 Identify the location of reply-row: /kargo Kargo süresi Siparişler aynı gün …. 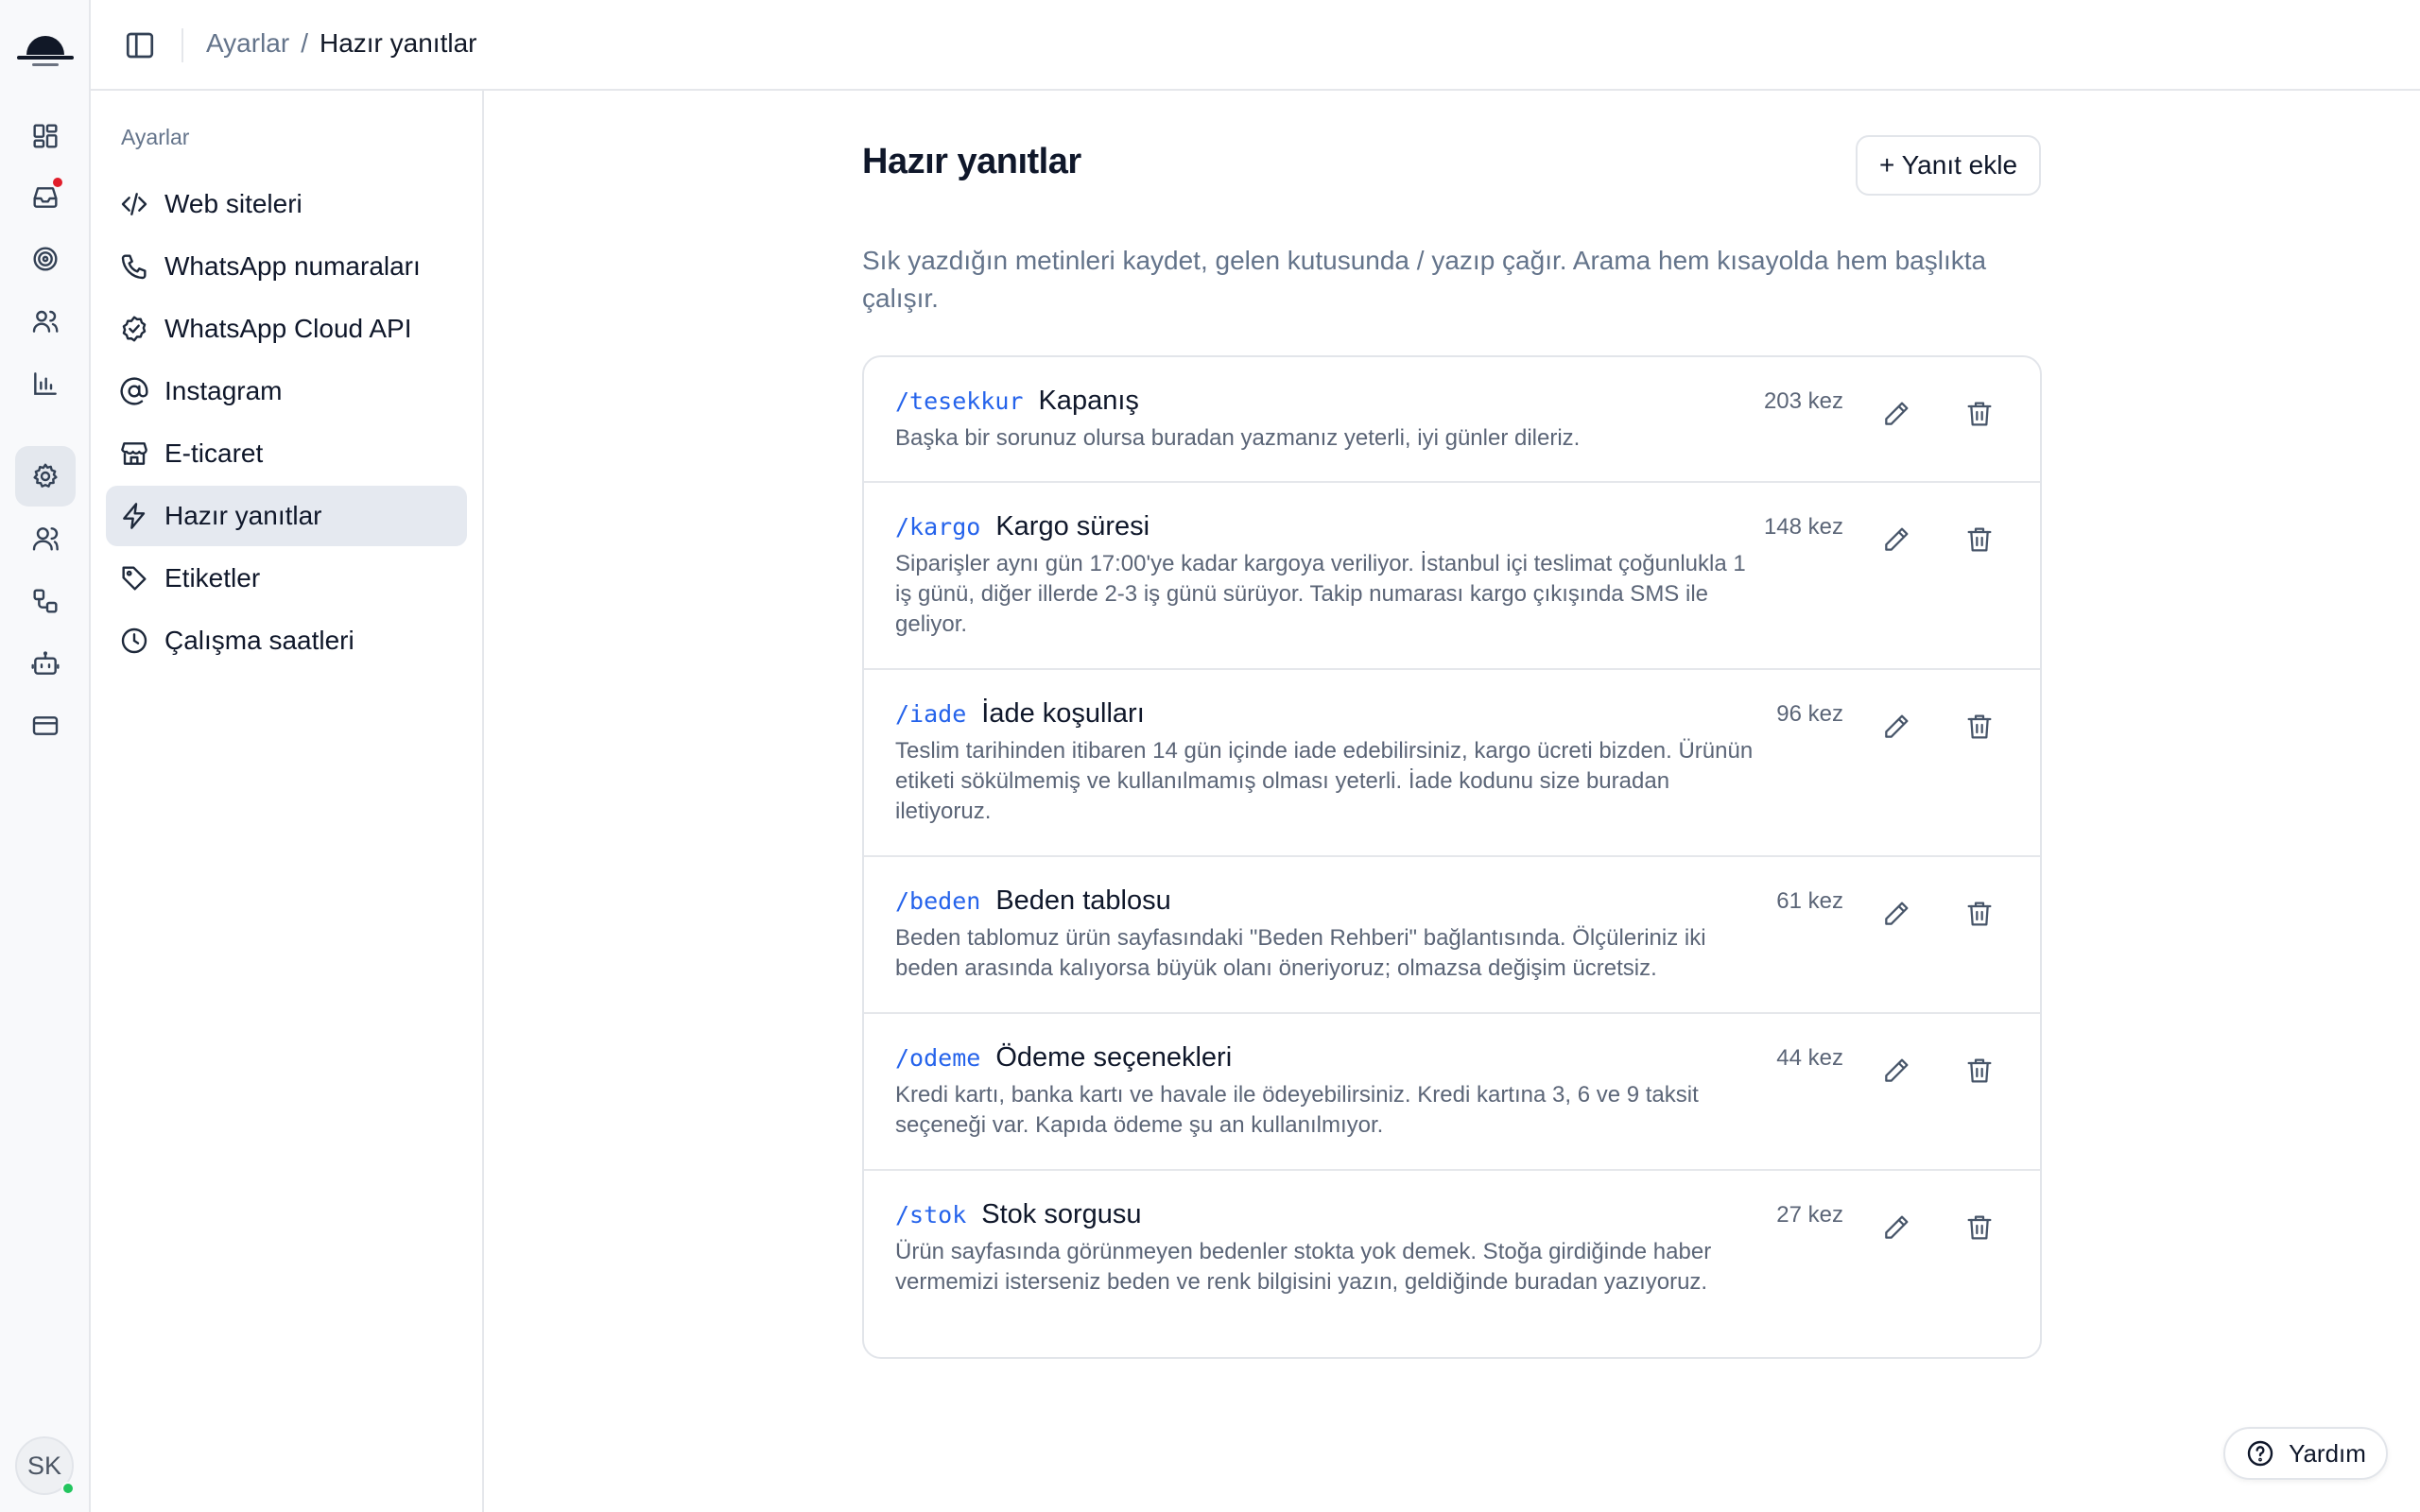
(1452, 576).